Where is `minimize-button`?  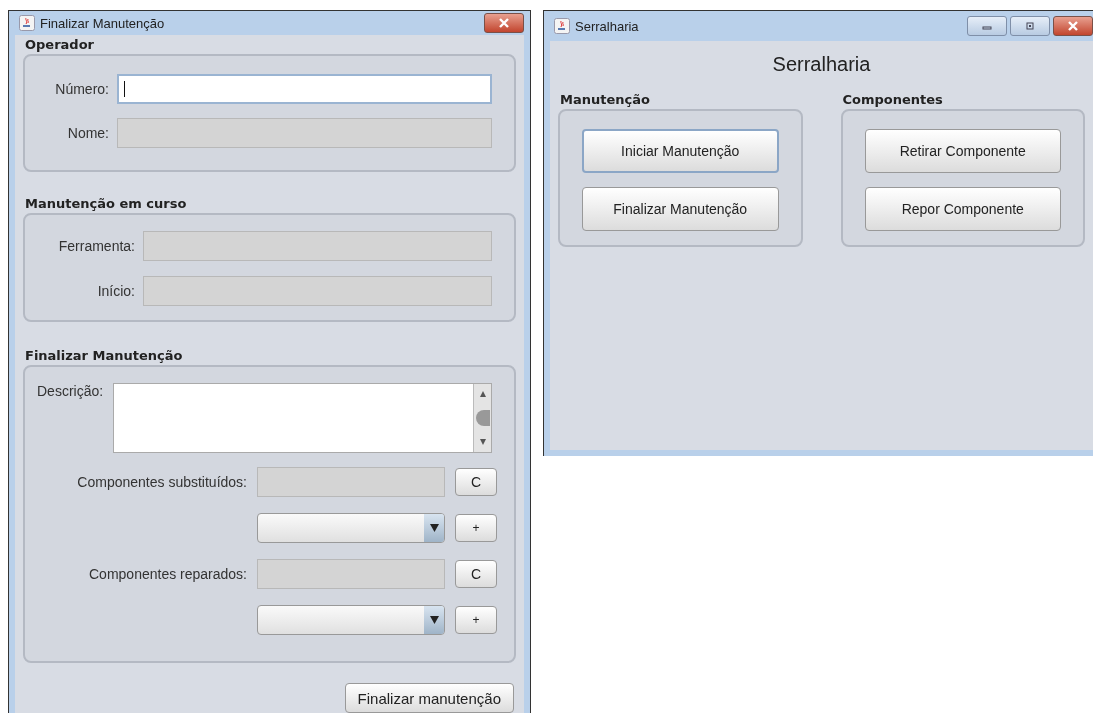
minimize-button is located at coordinates (987, 26).